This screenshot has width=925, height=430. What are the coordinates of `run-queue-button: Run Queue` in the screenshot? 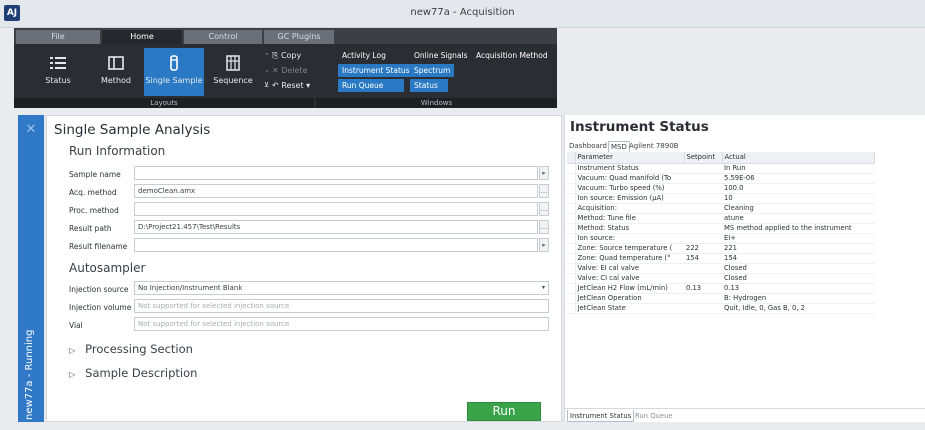 It's located at (371, 85).